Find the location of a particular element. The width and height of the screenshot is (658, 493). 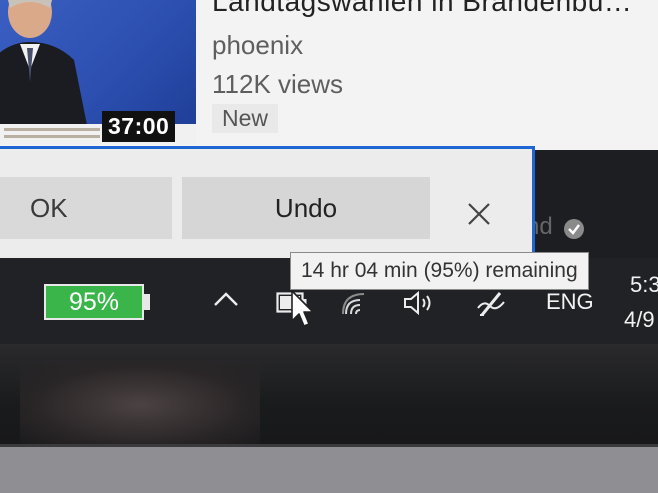

undo-button: Undo is located at coordinates (306, 208).